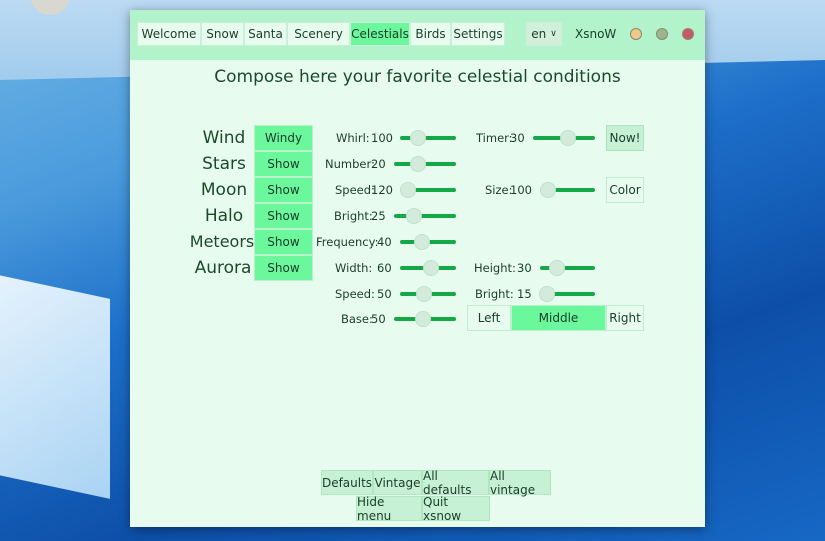 This screenshot has height=541, width=825. I want to click on tab-scenery: Scenery, so click(318, 34).